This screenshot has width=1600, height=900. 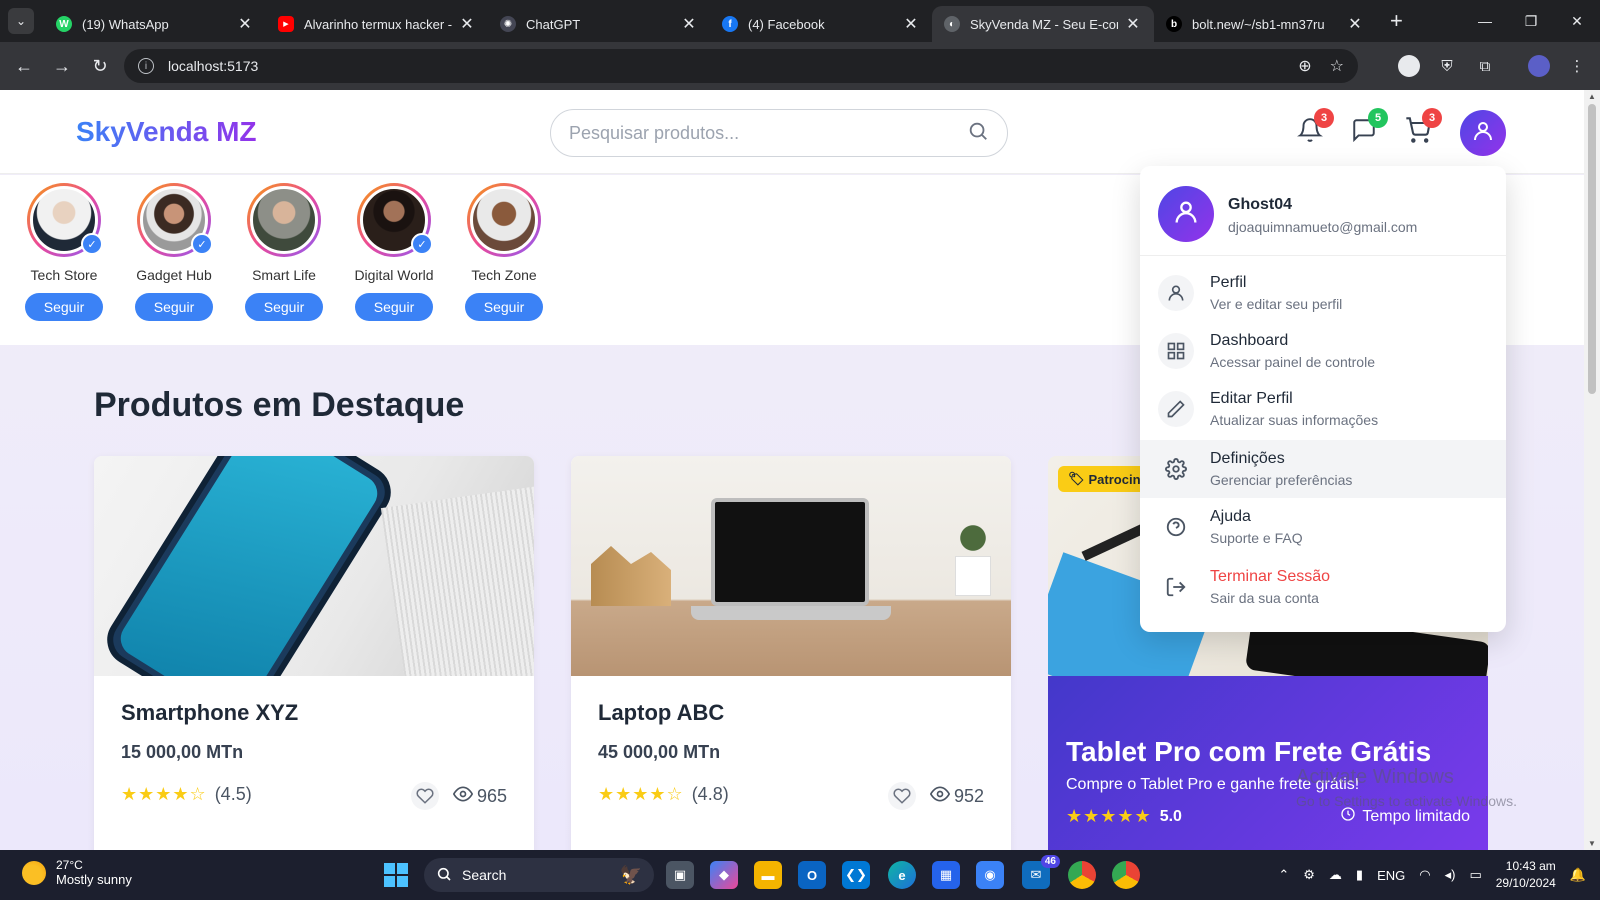 What do you see at coordinates (1592, 470) in the screenshot?
I see `page-scrollbar: ▲ ▼` at bounding box center [1592, 470].